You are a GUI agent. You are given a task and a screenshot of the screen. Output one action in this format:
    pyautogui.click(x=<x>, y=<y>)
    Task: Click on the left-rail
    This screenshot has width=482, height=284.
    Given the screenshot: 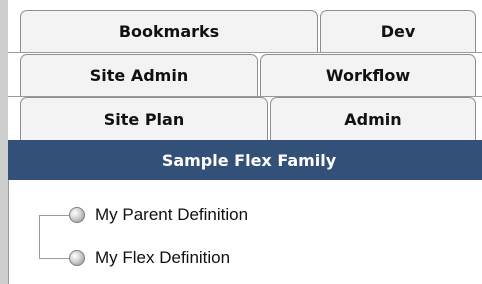 What is the action you would take?
    pyautogui.click(x=4, y=142)
    